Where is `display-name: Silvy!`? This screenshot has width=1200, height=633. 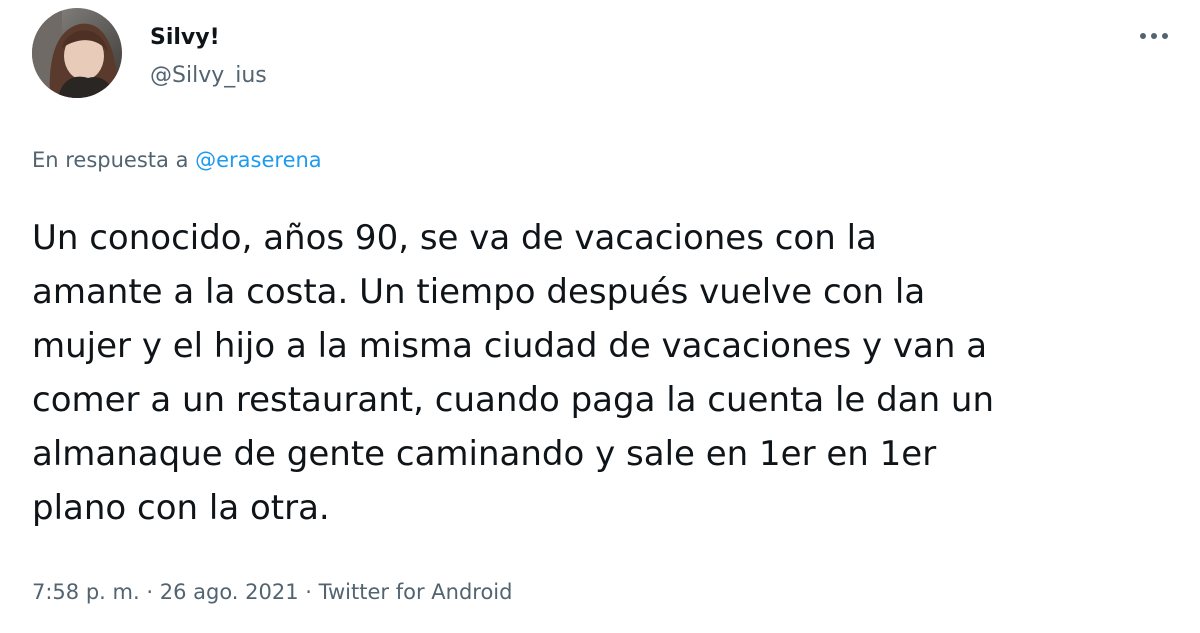
display-name: Silvy! is located at coordinates (185, 38).